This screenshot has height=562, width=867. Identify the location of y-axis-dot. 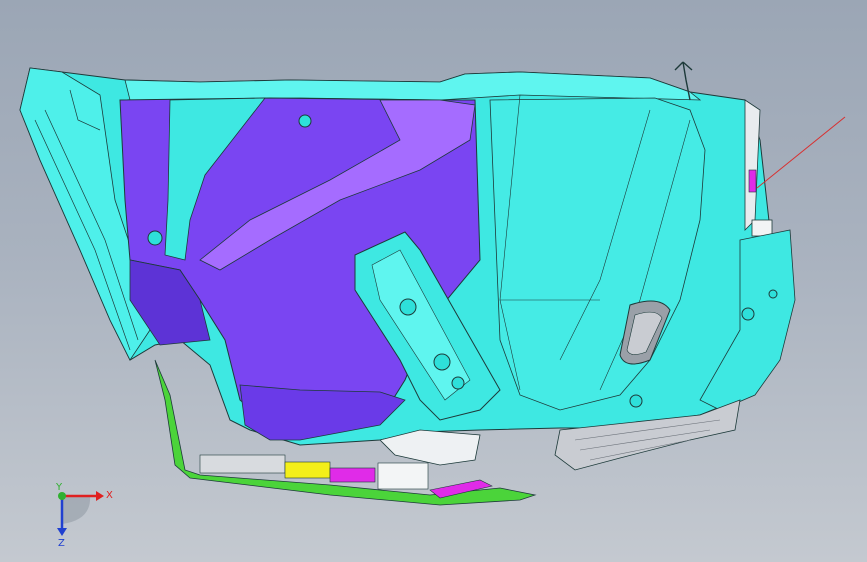
(62, 496).